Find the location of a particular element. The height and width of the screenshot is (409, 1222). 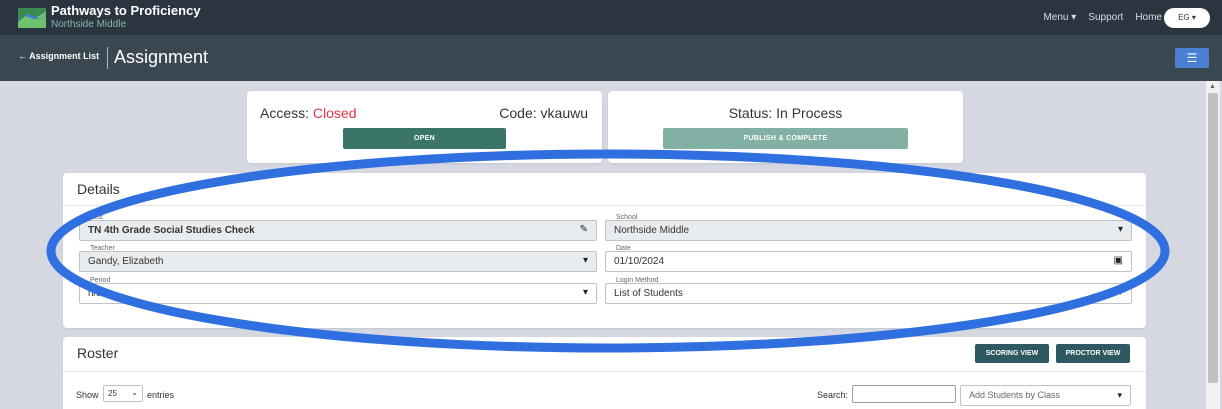

test-value: TN 4th Grade Social Studies Check is located at coordinates (171, 230).